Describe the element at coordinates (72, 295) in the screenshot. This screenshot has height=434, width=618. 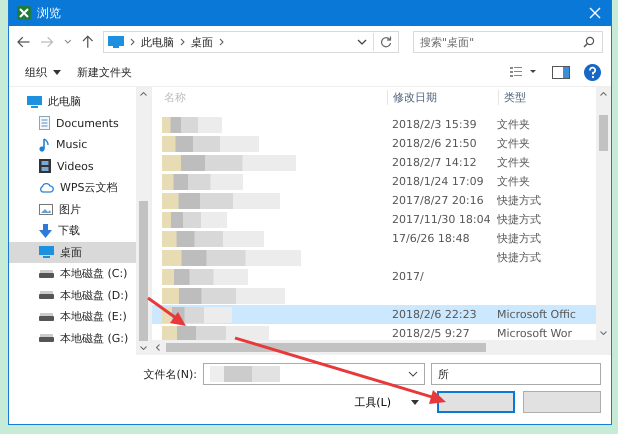
I see `nav-item: 本地磁盘 (D:)` at that location.